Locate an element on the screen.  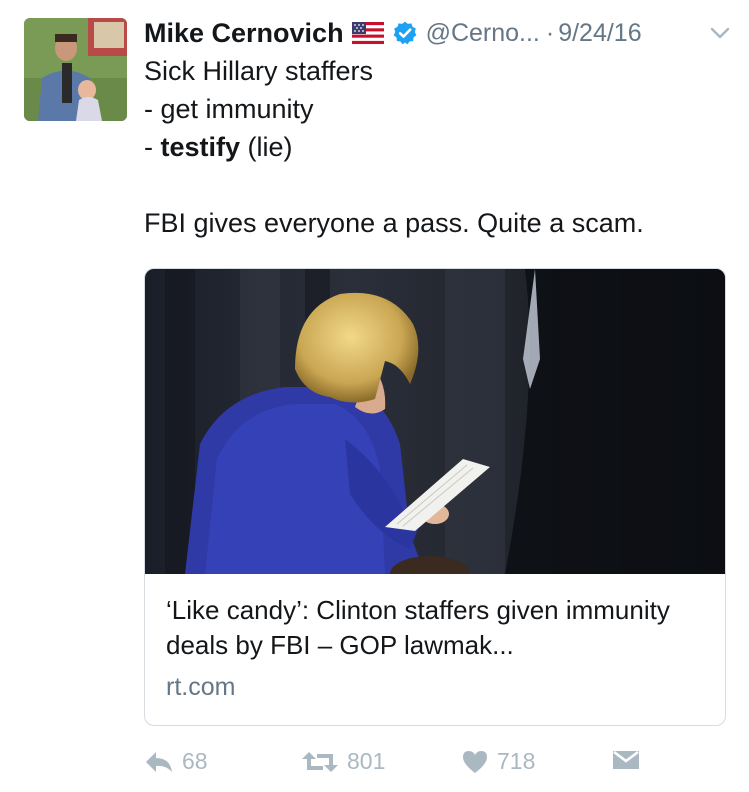
tweet-text-line: - get immunity is located at coordinates (229, 109).